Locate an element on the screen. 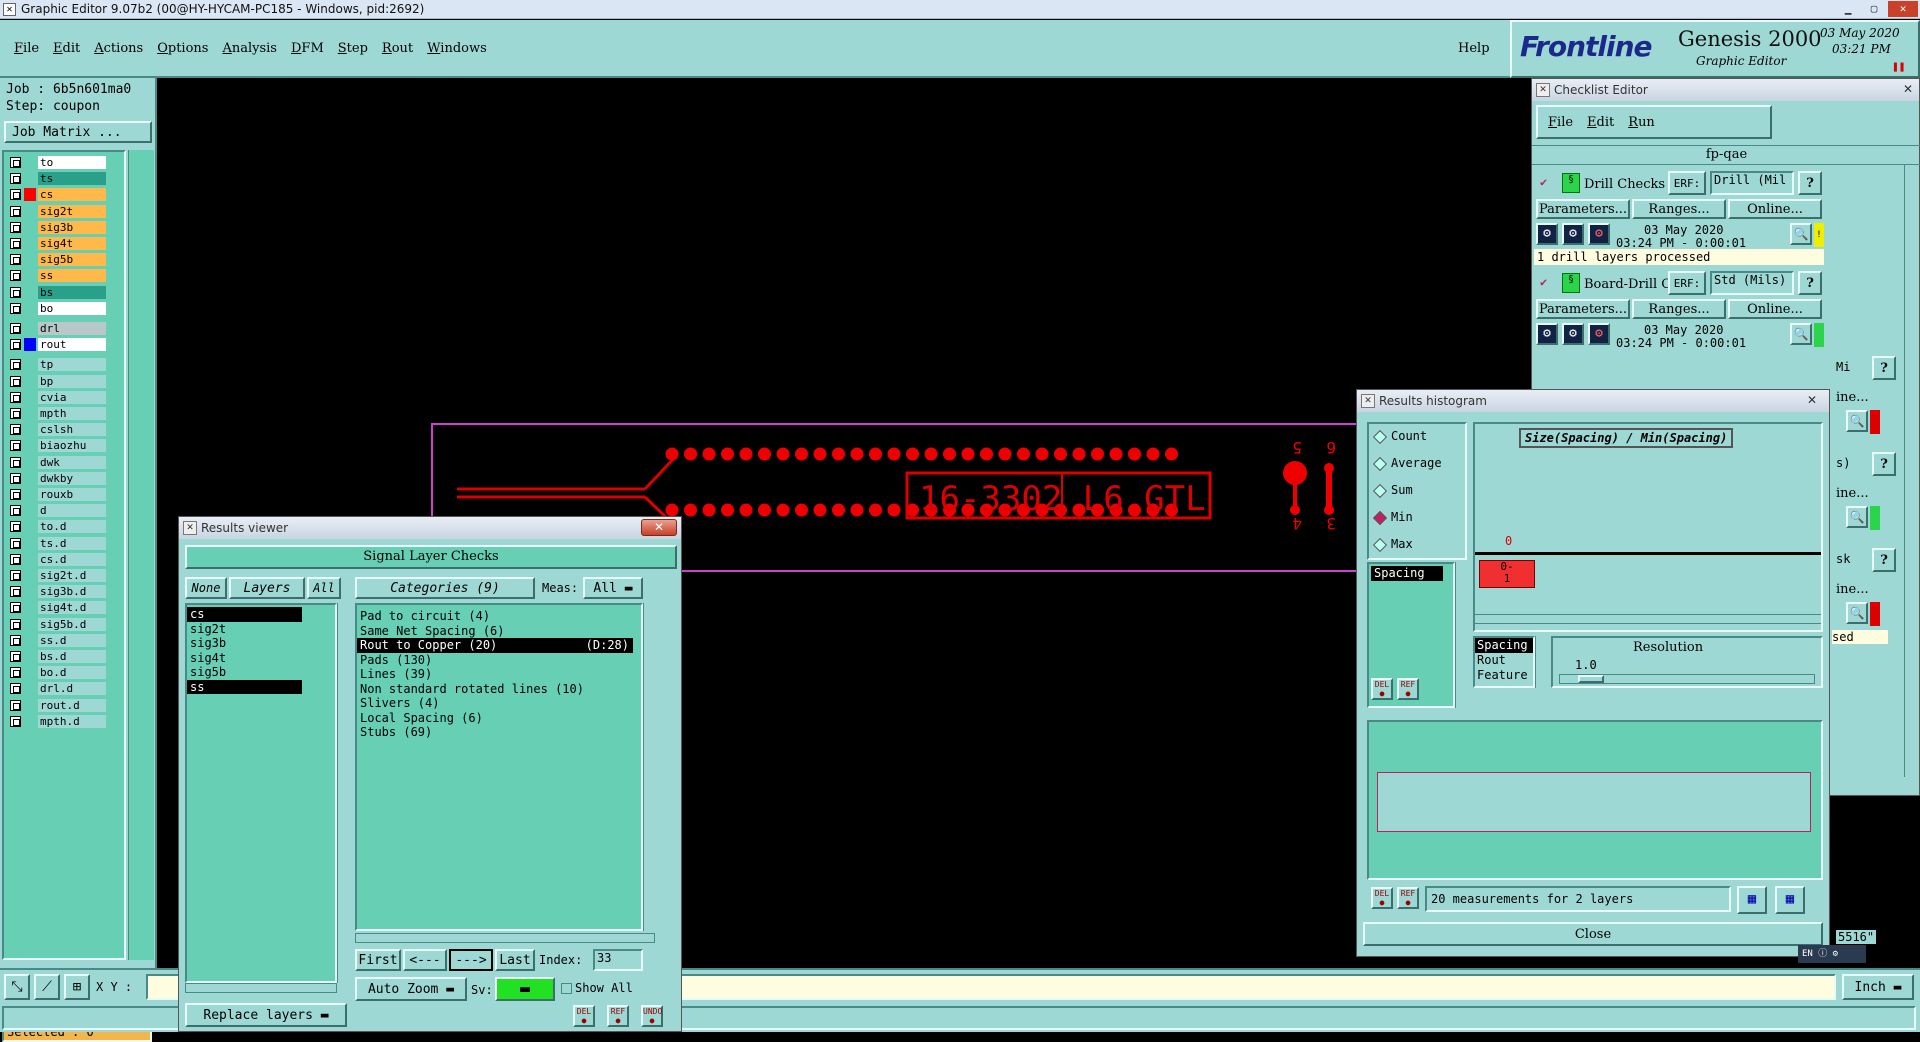  run-selected-icon: ⚙ is located at coordinates (1573, 334).